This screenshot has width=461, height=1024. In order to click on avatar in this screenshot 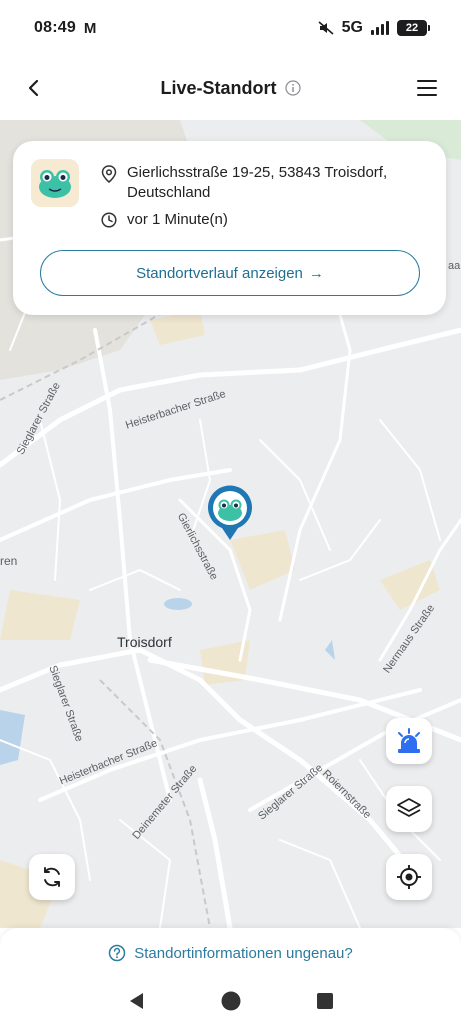, I will do `click(55, 183)`.